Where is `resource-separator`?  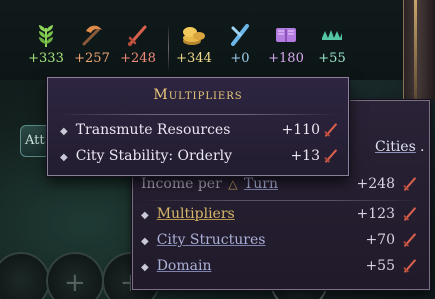
resource-separator is located at coordinates (168, 48).